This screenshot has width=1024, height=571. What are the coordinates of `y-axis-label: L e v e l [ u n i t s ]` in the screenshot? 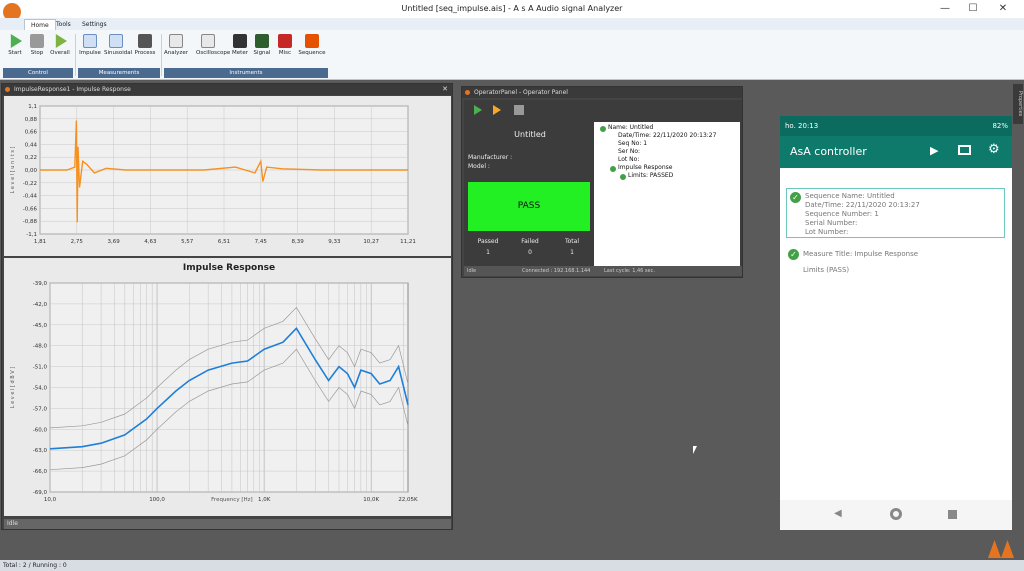 It's located at (13, 169).